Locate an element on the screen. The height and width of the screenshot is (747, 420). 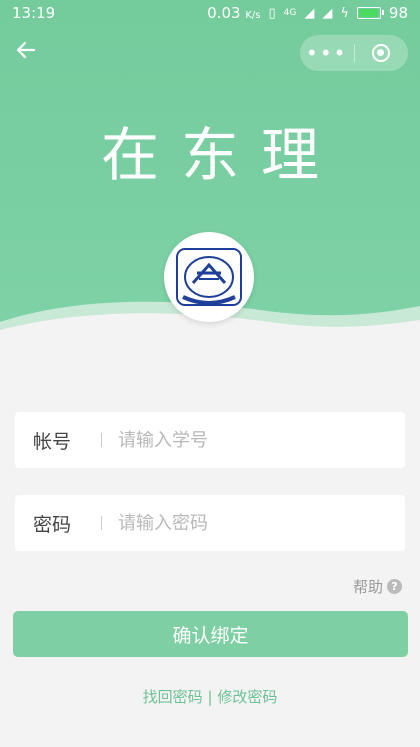
network-type: 4G is located at coordinates (290, 13).